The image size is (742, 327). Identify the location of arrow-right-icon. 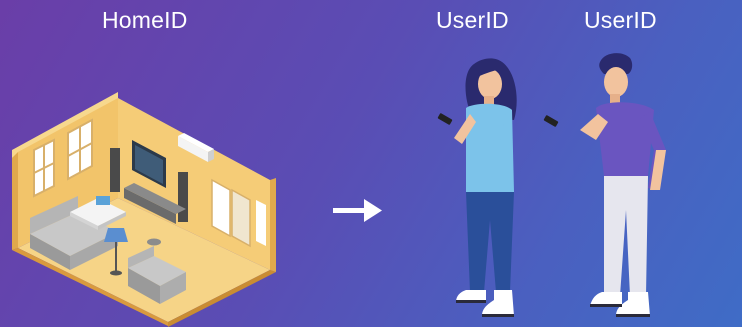
(357, 210).